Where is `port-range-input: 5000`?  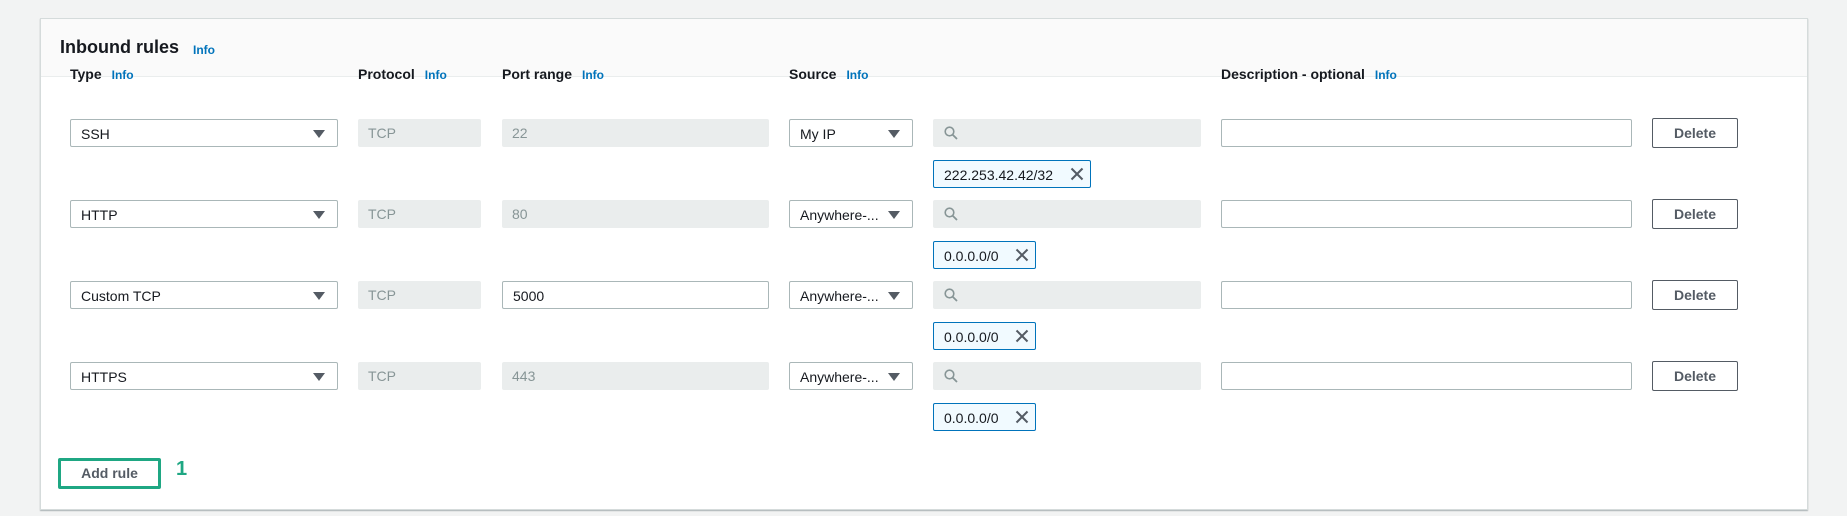
port-range-input: 5000 is located at coordinates (635, 295).